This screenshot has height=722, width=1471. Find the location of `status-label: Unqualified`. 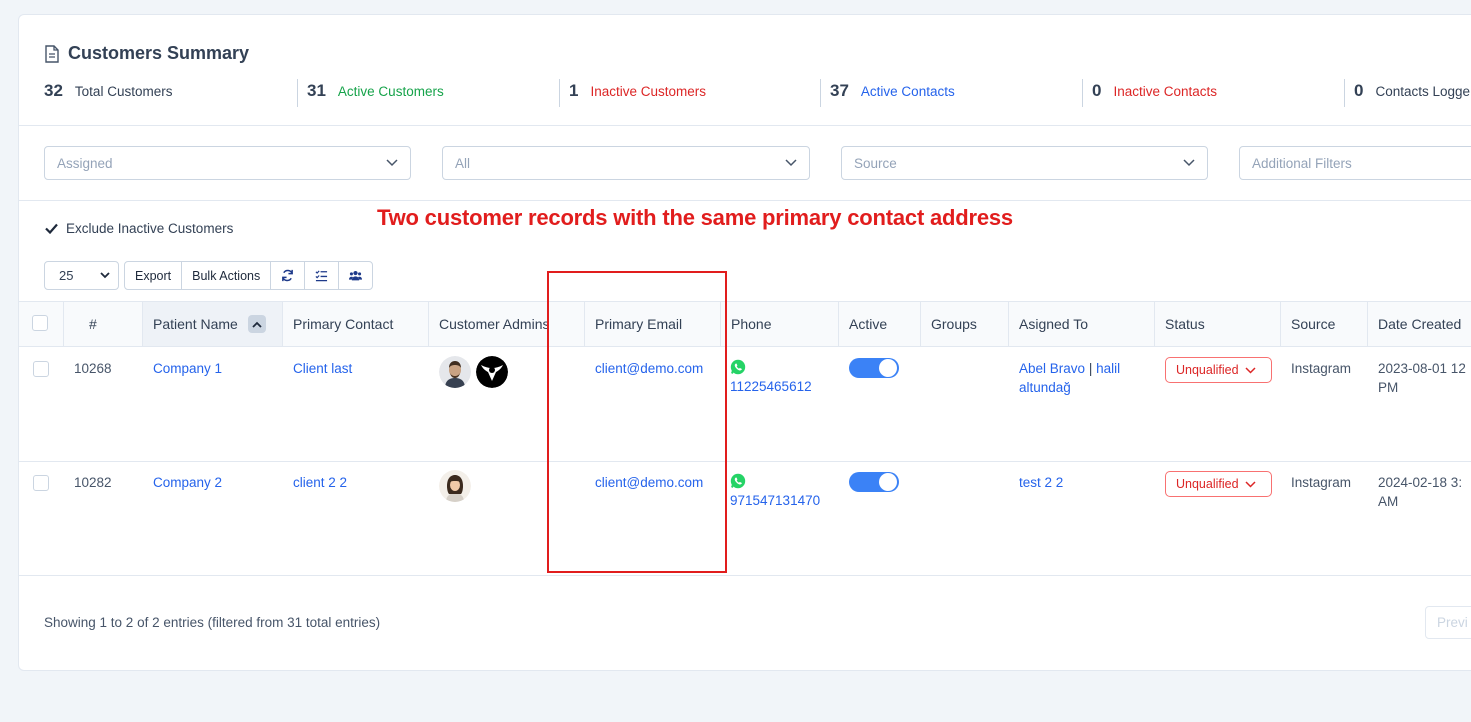

status-label: Unqualified is located at coordinates (1207, 370).